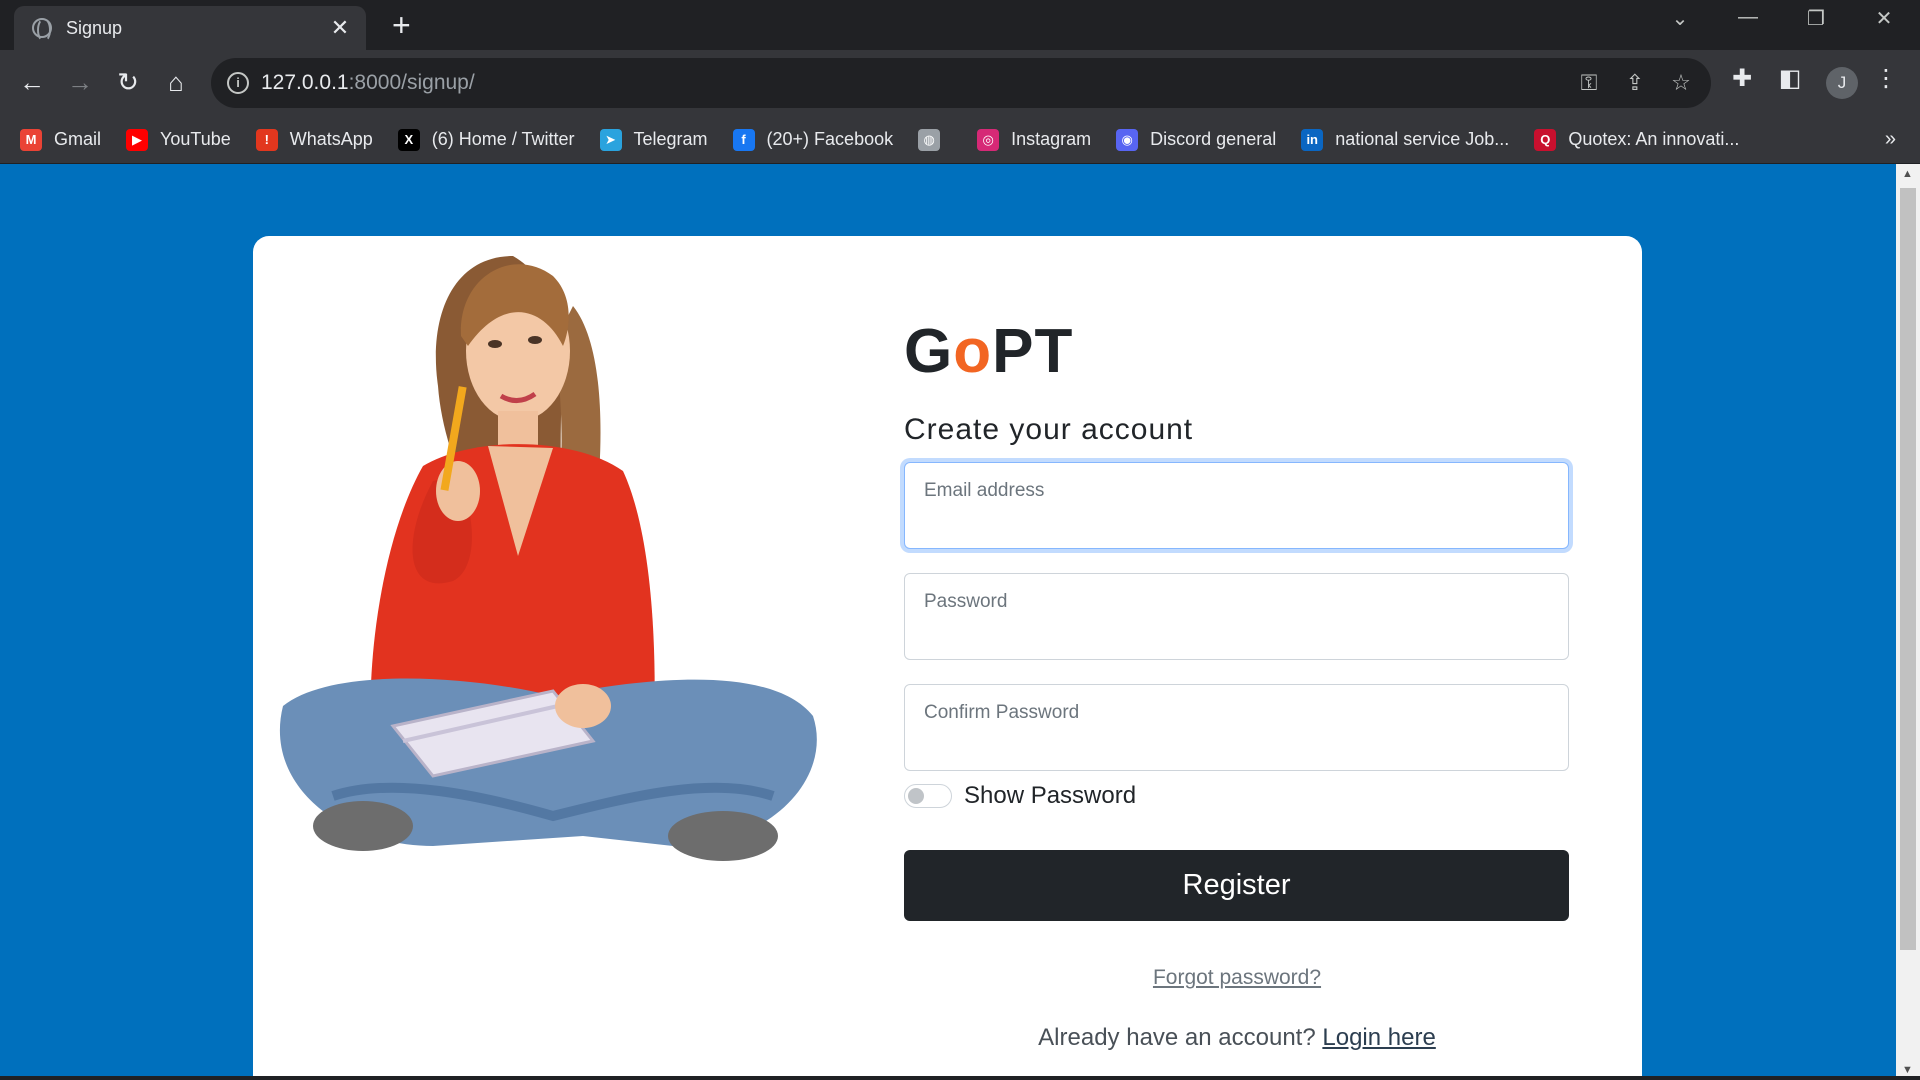  Describe the element at coordinates (266, 139) in the screenshot. I see `whatsapp-icon: !` at that location.